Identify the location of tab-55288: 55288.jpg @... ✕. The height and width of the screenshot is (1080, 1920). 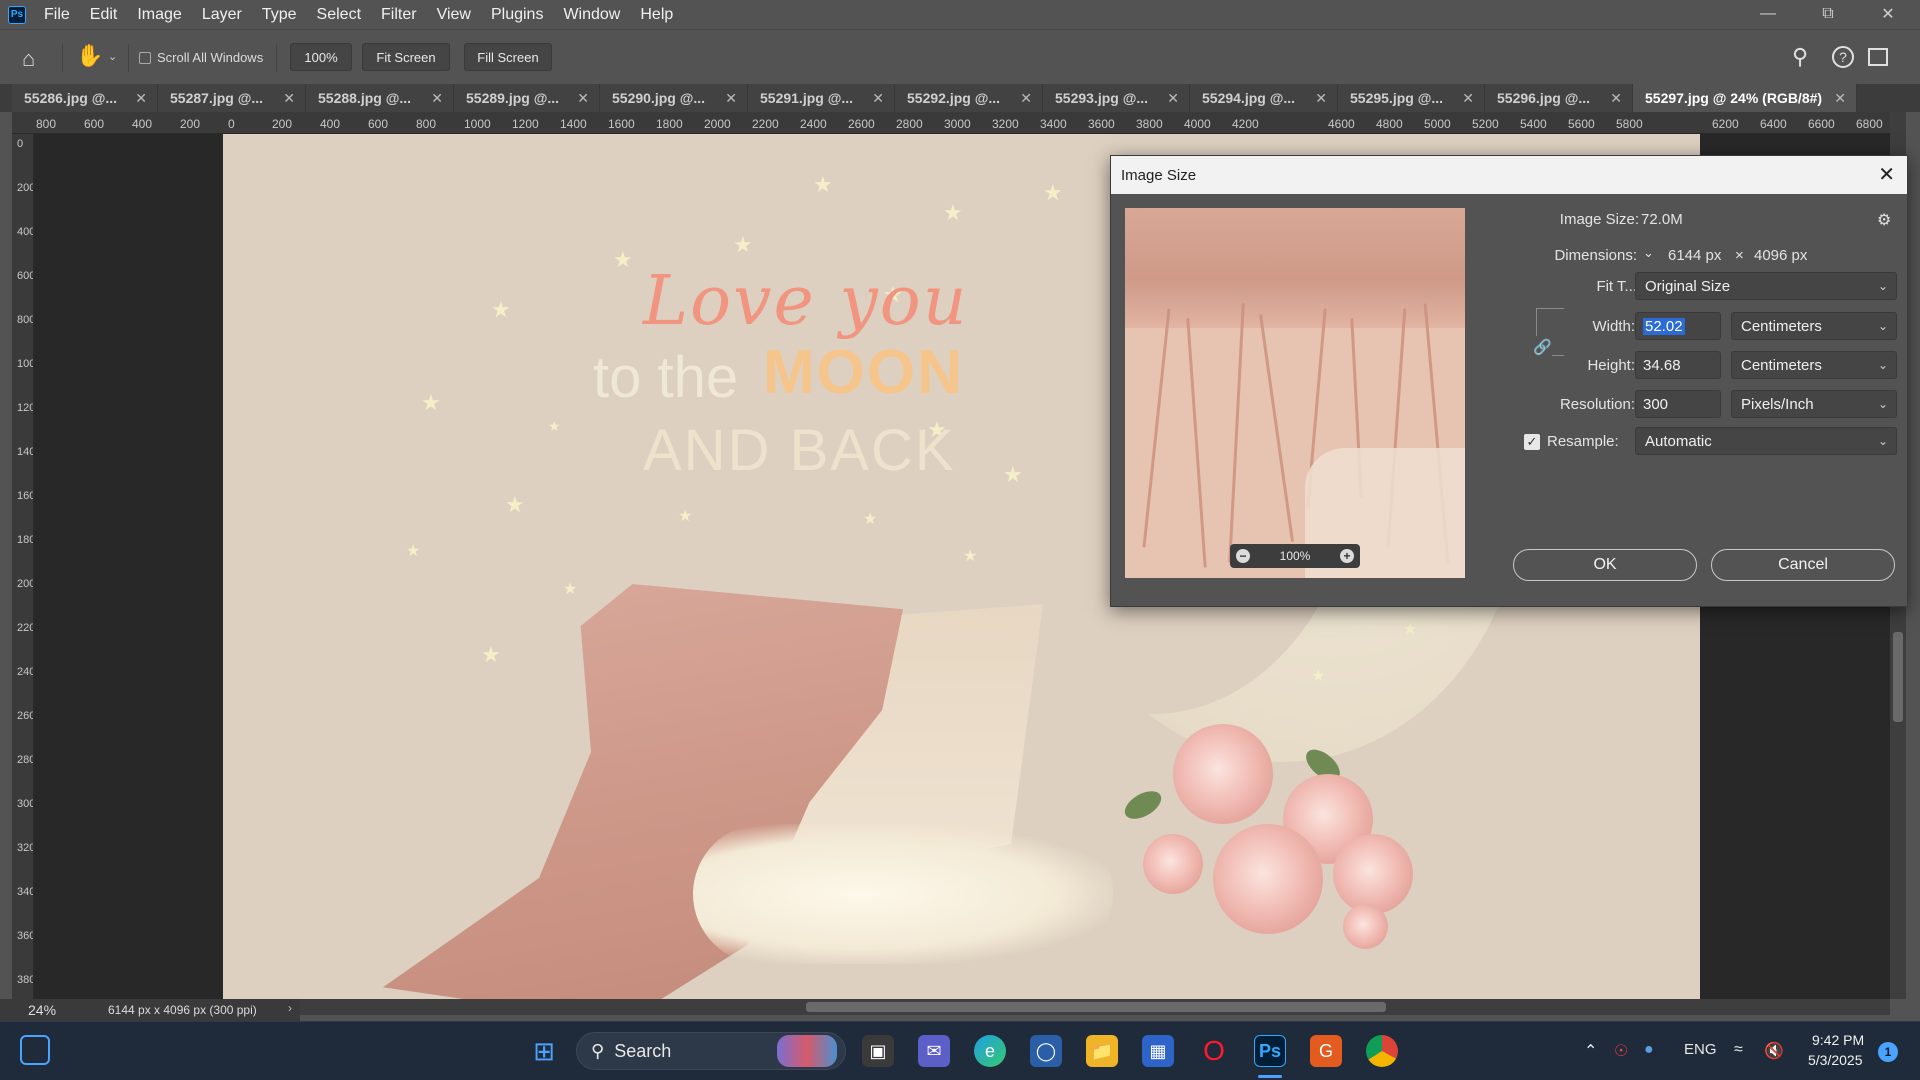
(380, 98).